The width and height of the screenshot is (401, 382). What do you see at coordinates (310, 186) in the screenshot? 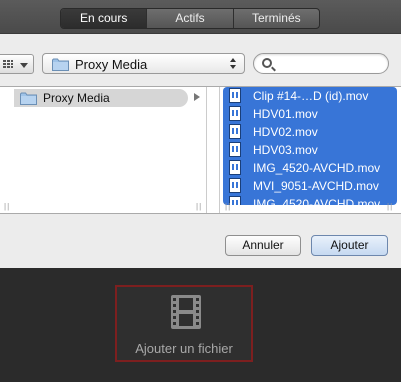
I see `file-item: MVI_9051-AVCHD.mov` at bounding box center [310, 186].